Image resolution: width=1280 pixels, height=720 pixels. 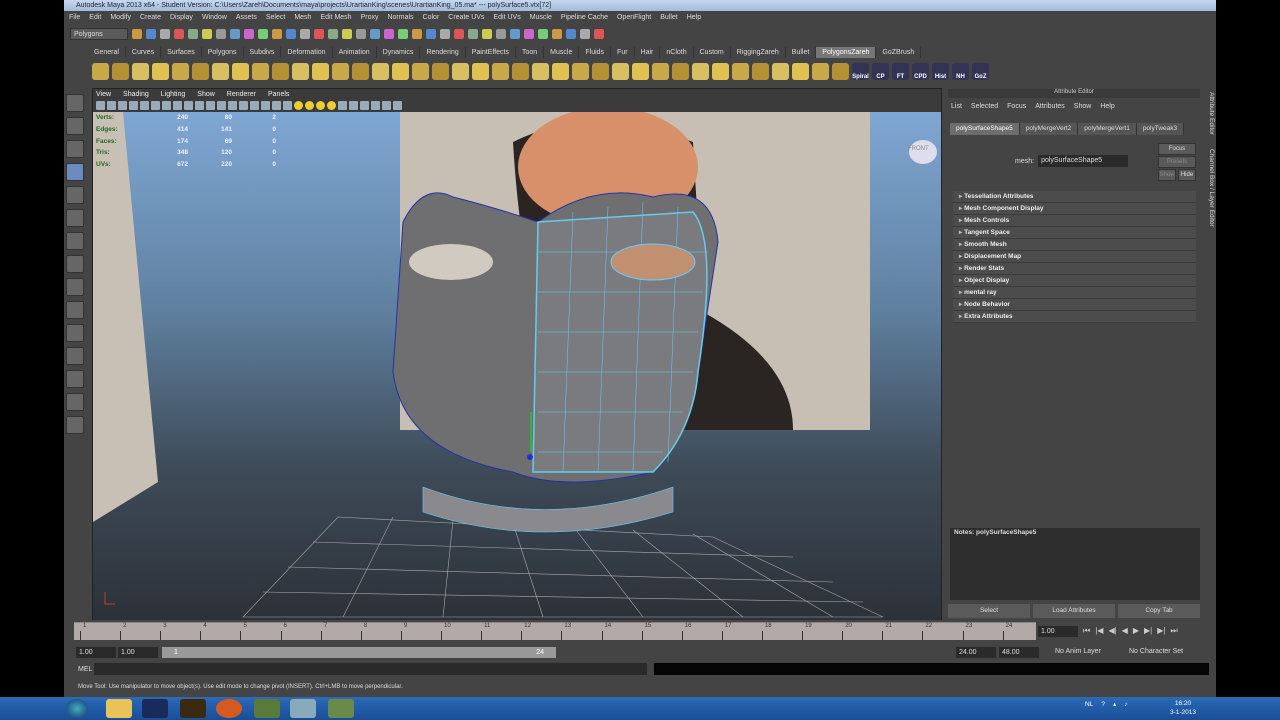 I want to click on start-time-field: 1.00, so click(x=96, y=652).